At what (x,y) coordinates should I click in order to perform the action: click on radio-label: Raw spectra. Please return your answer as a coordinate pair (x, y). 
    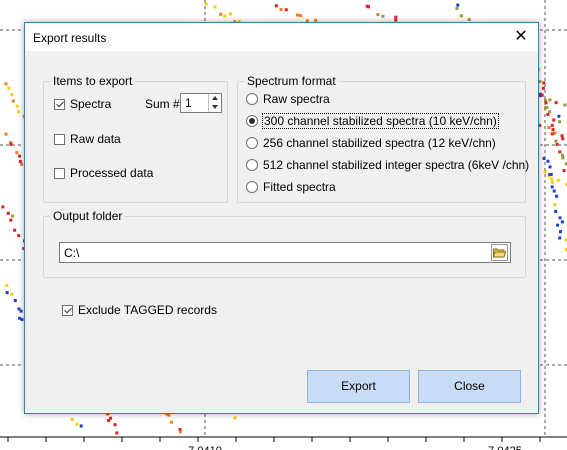
    Looking at the image, I should click on (296, 99).